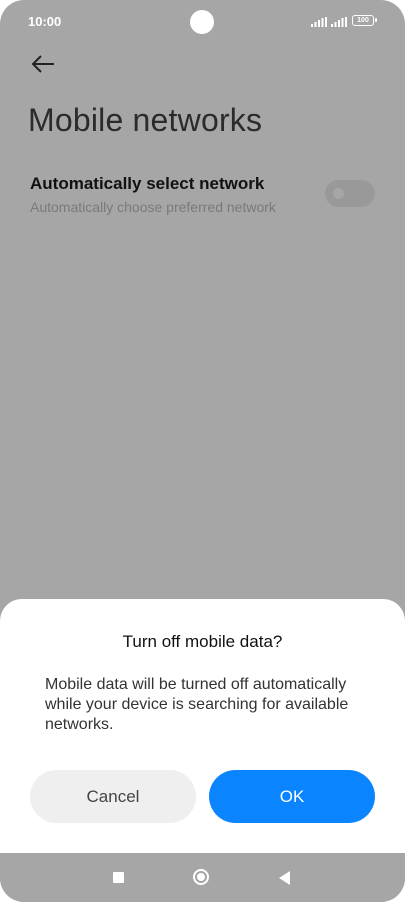 This screenshot has height=902, width=405. I want to click on home-circle-icon, so click(201, 877).